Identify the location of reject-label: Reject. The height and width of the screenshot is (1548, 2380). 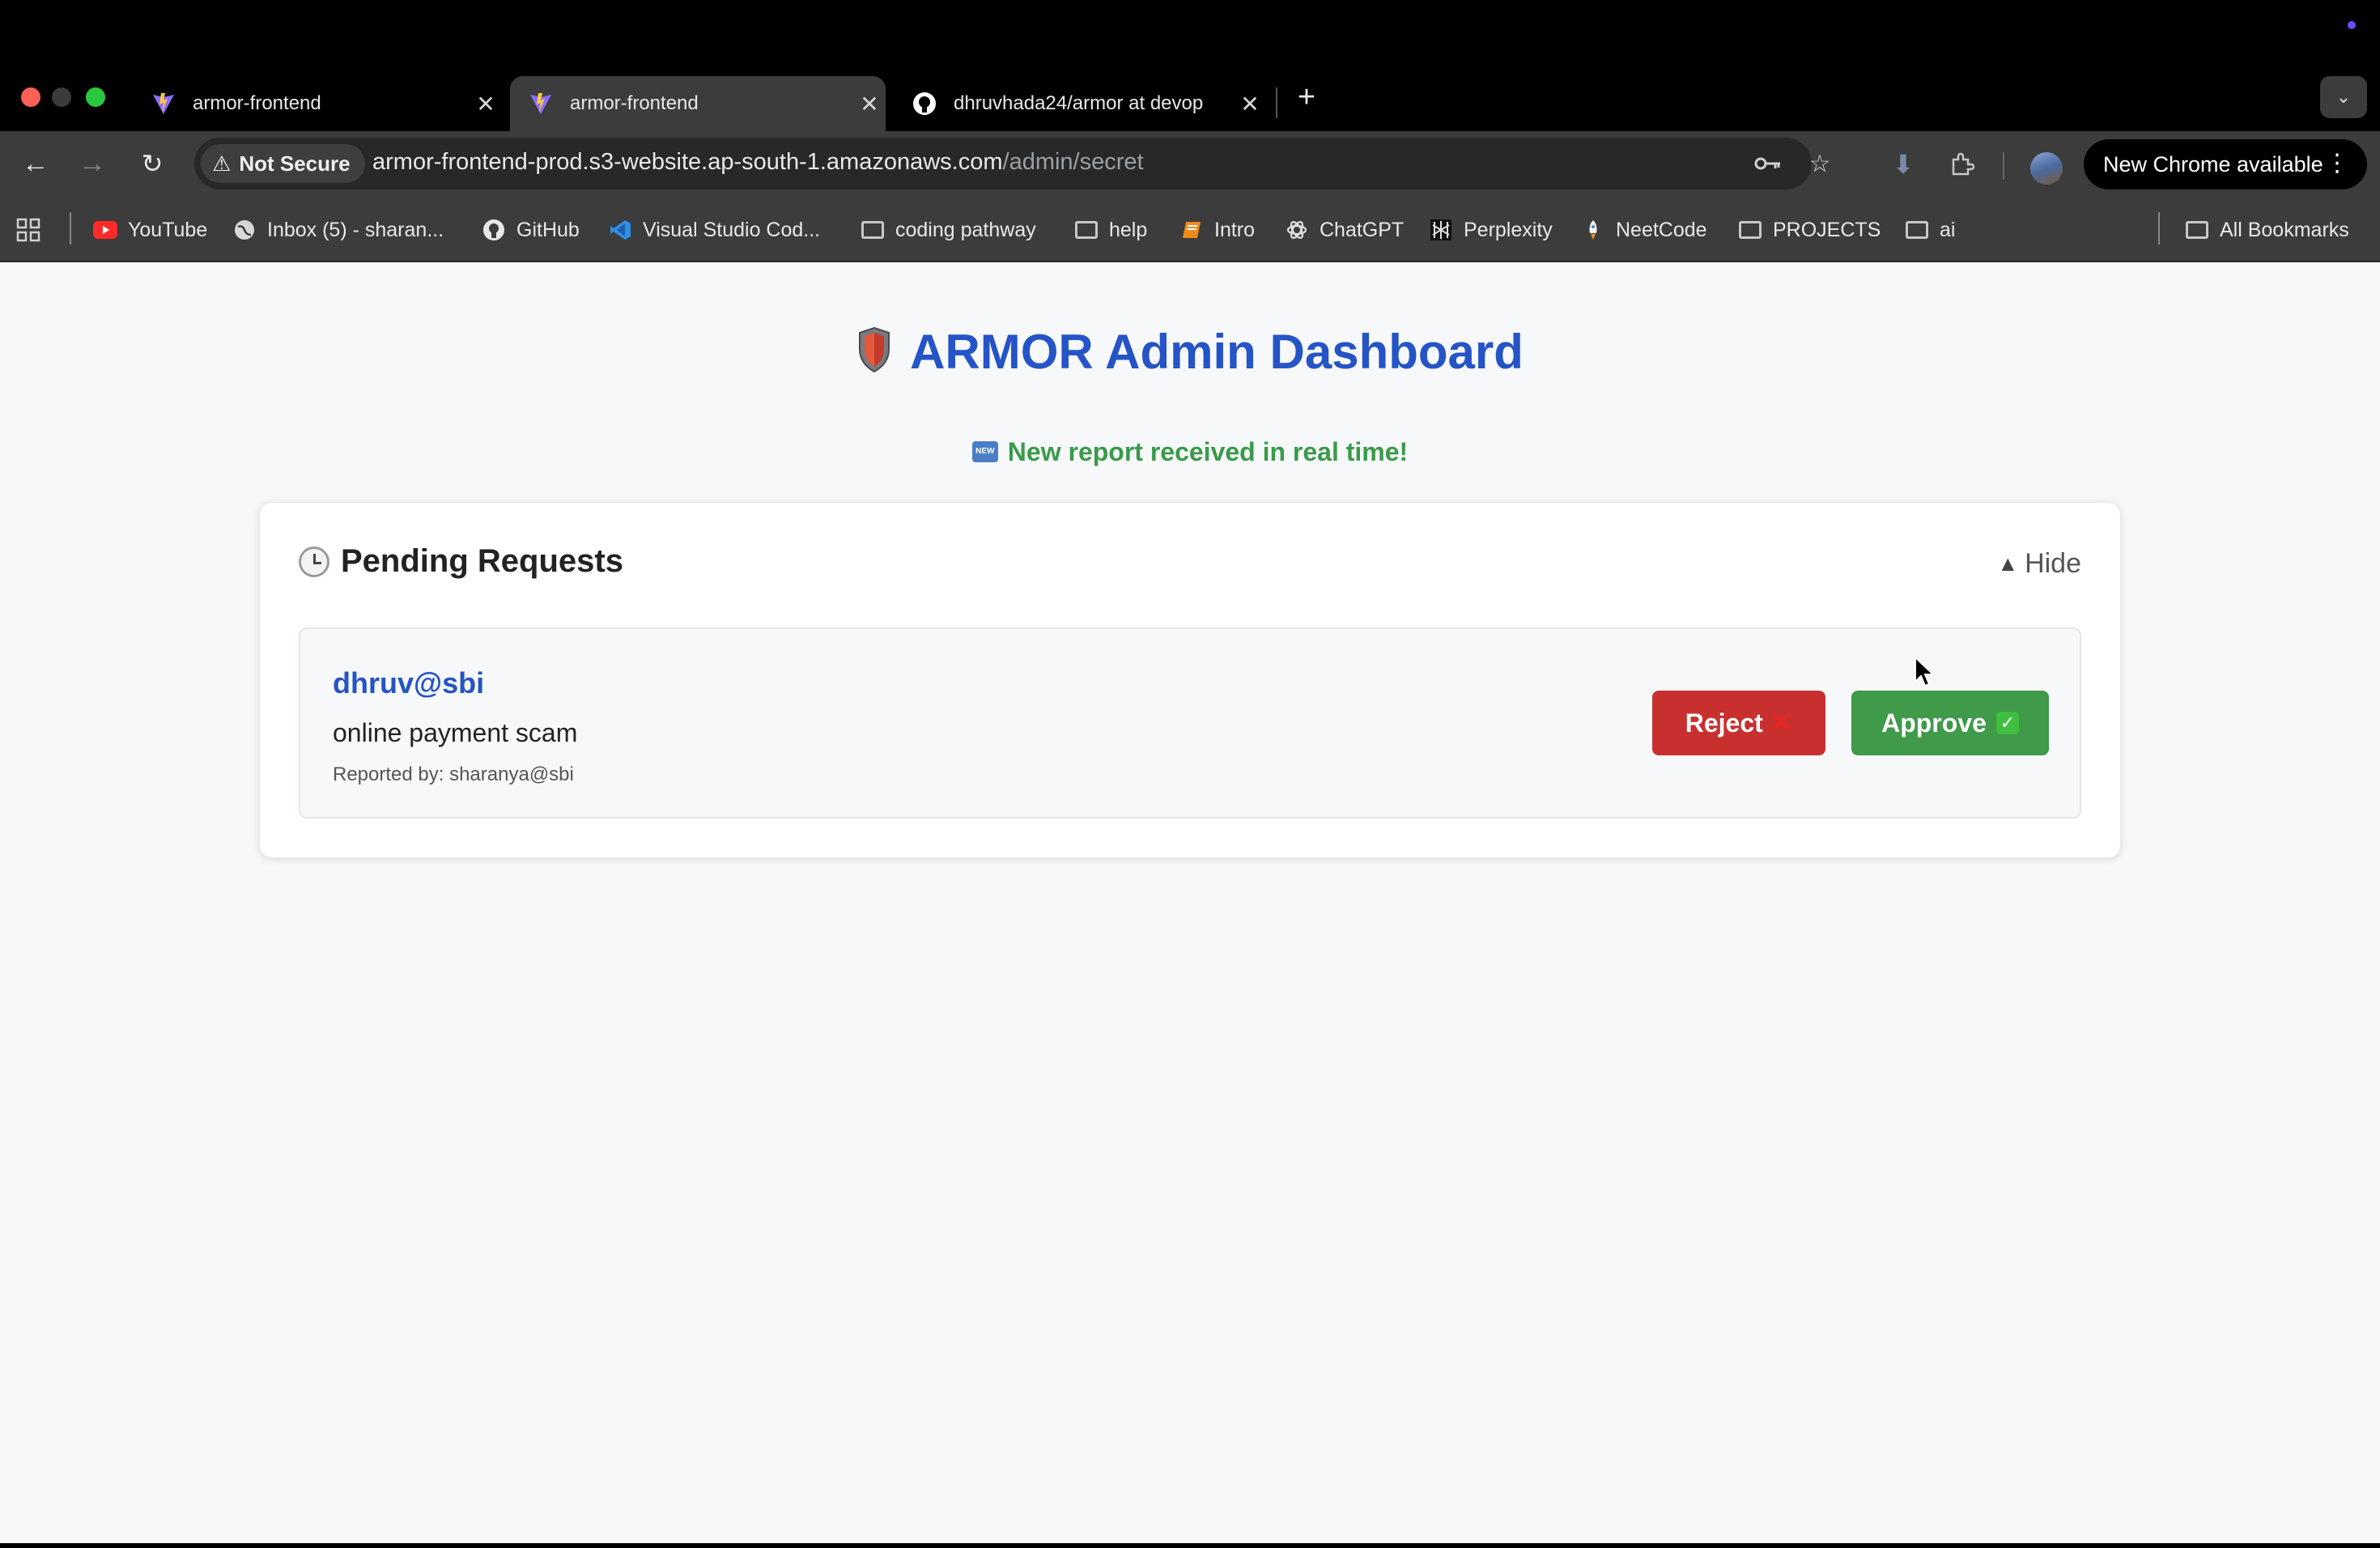
(1724, 723).